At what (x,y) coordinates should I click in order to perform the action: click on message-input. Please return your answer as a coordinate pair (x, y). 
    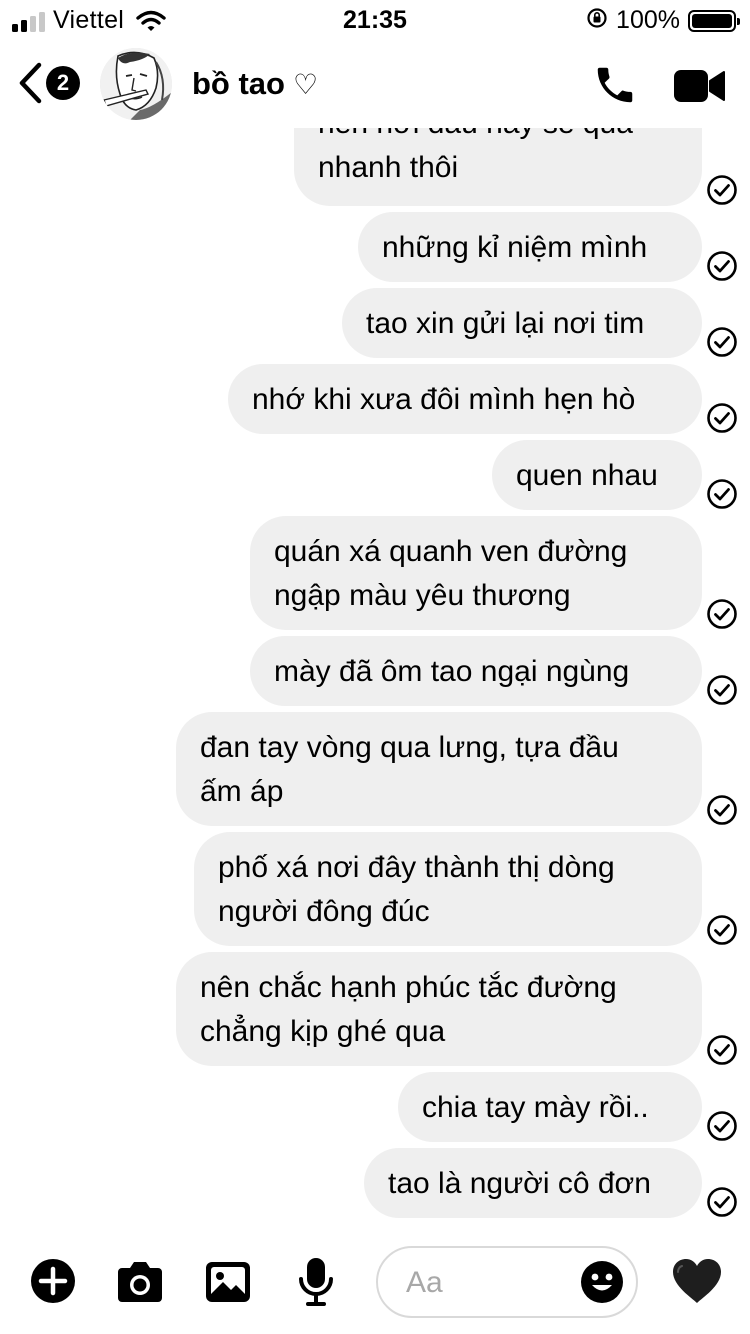
    Looking at the image, I should click on (491, 1283).